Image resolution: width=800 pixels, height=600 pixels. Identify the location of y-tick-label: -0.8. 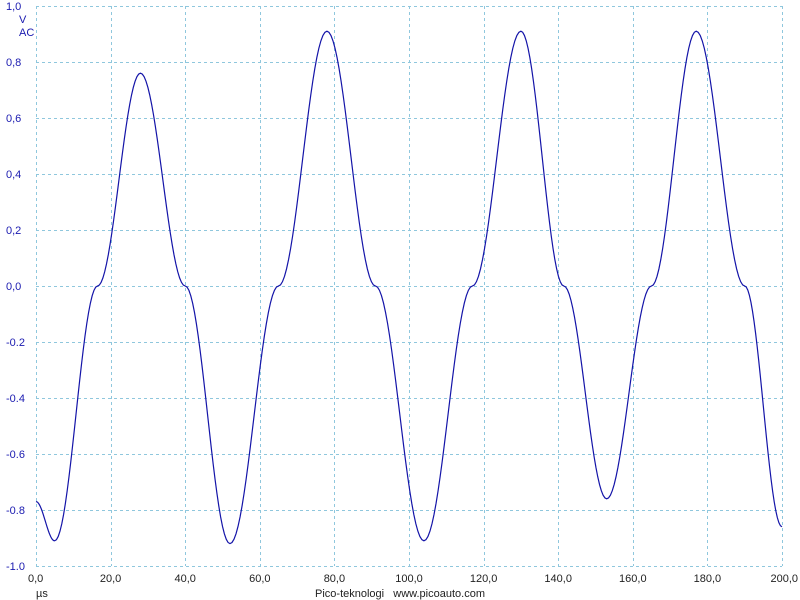
(15, 511).